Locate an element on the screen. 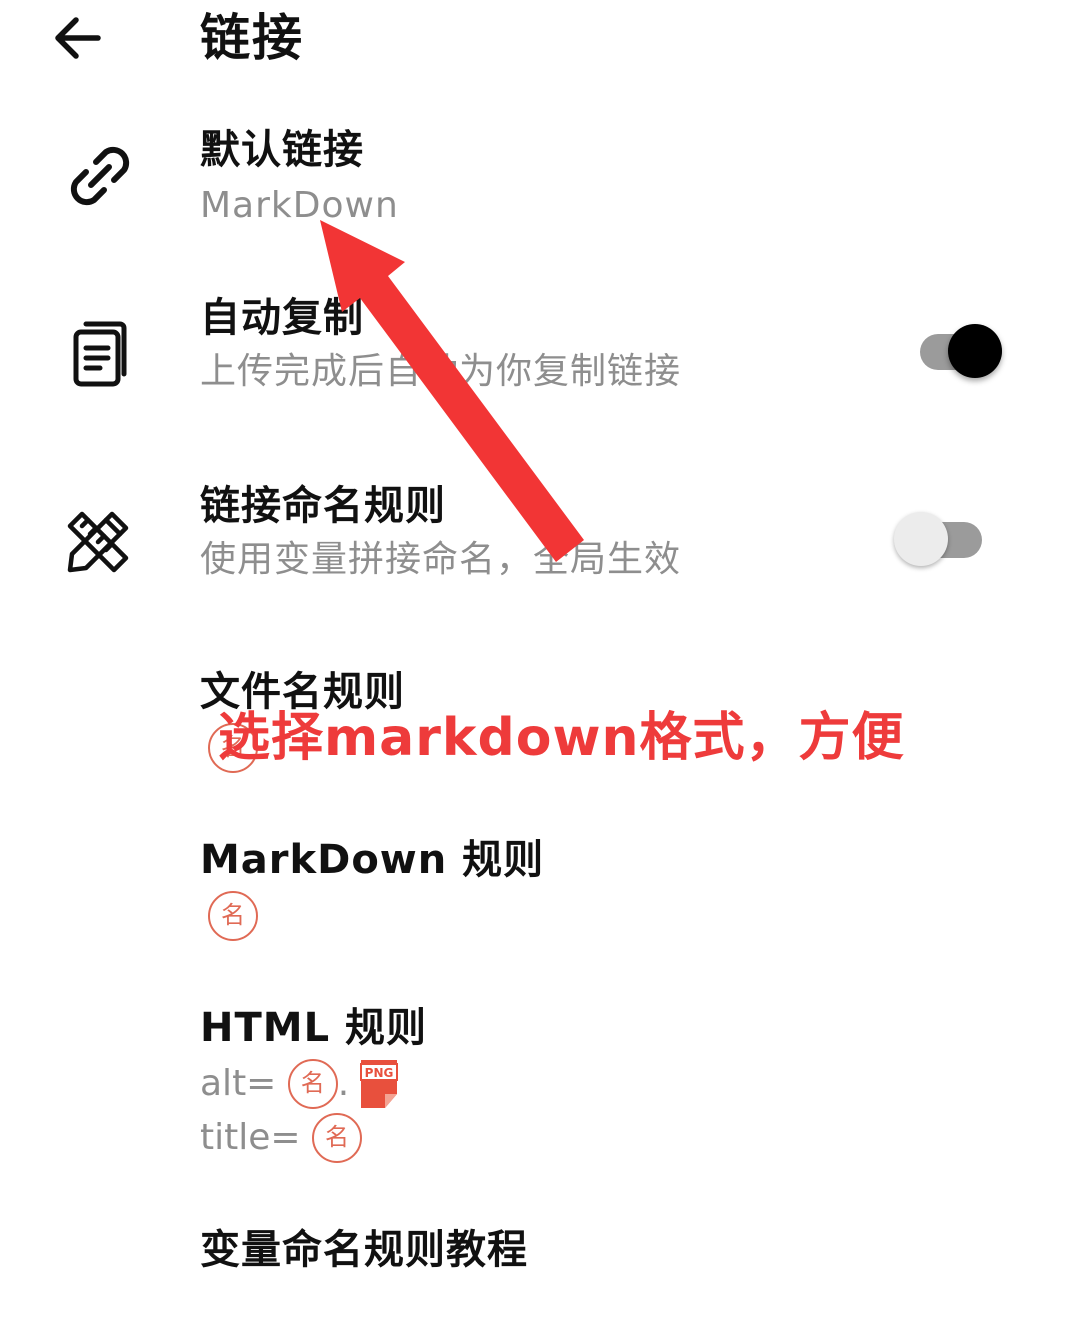  page-title: 链接 is located at coordinates (252, 38).